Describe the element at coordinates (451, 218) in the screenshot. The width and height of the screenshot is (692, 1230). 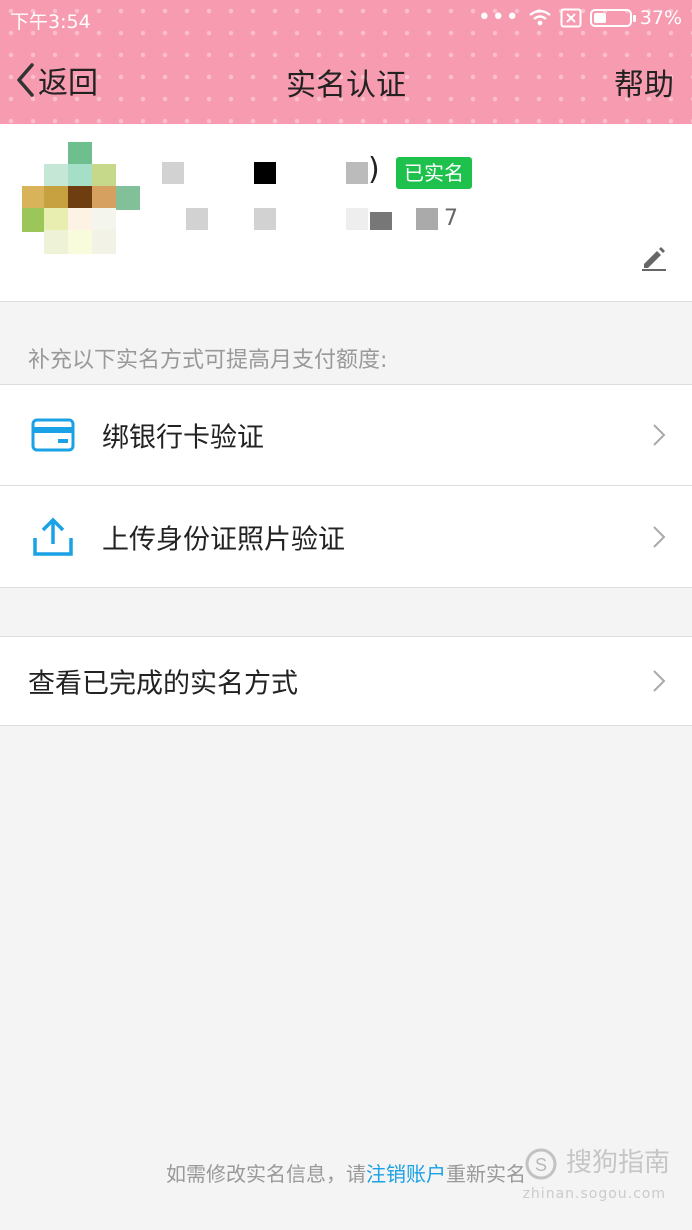
I see `account-id: 7` at that location.